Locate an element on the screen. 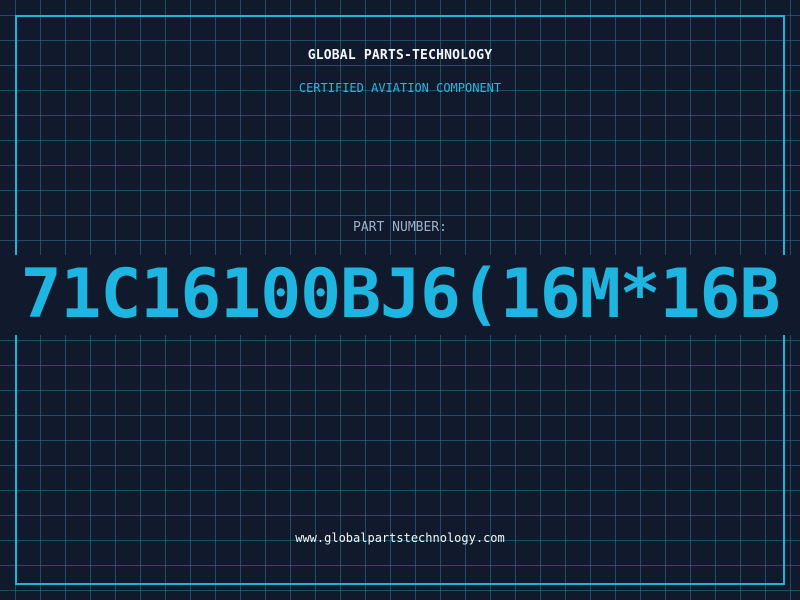 Image resolution: width=800 pixels, height=600 pixels. part-number-band: 71C16100BJ6(16M*16B is located at coordinates (400, 295).